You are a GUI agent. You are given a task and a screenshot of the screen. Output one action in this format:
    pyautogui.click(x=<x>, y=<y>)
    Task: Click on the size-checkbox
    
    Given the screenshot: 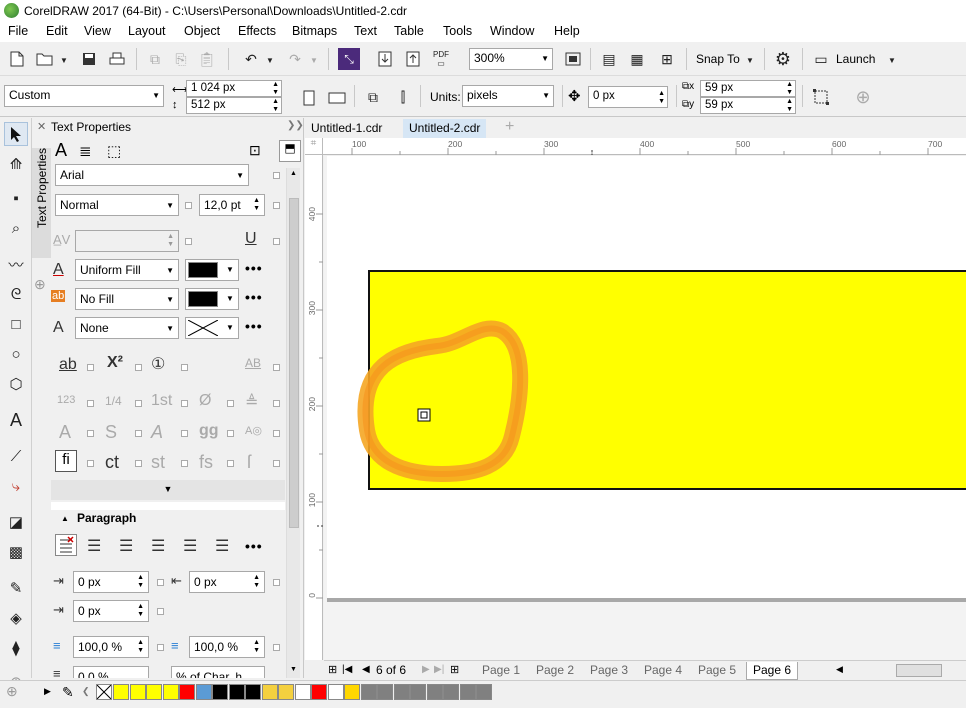 What is the action you would take?
    pyautogui.click(x=276, y=205)
    